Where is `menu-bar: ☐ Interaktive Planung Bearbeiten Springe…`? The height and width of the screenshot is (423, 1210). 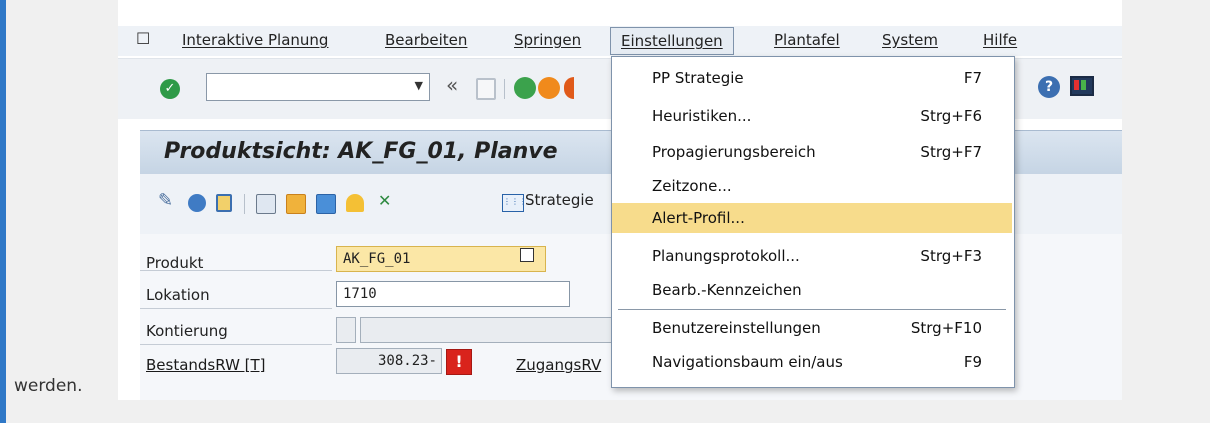
menu-bar: ☐ Interaktive Planung Bearbeiten Springe… is located at coordinates (620, 41).